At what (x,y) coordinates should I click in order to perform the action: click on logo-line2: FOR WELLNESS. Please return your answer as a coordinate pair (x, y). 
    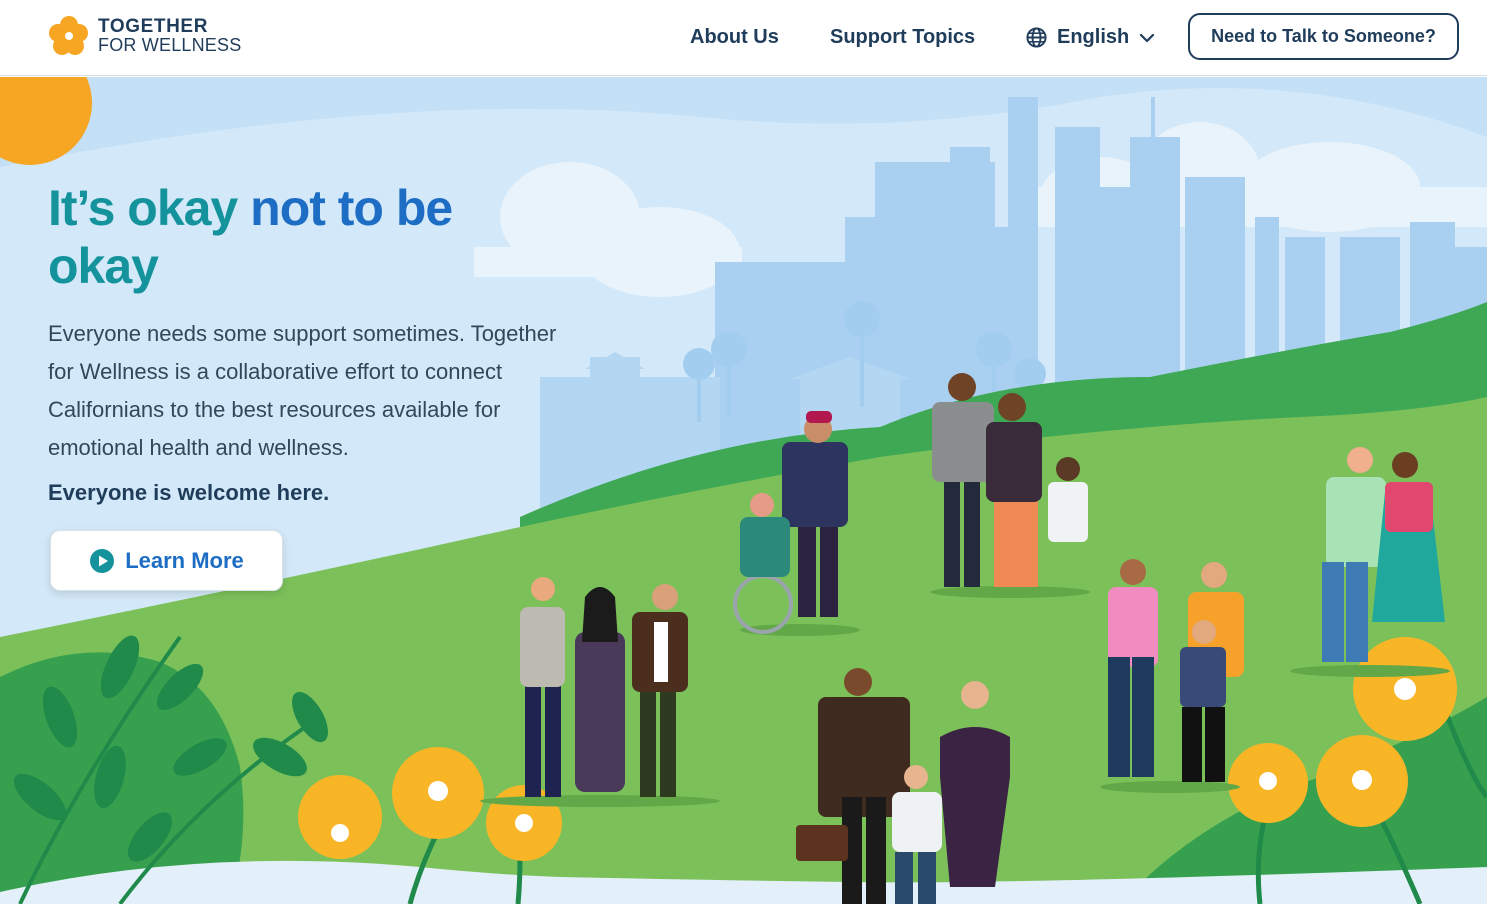
    Looking at the image, I should click on (170, 45).